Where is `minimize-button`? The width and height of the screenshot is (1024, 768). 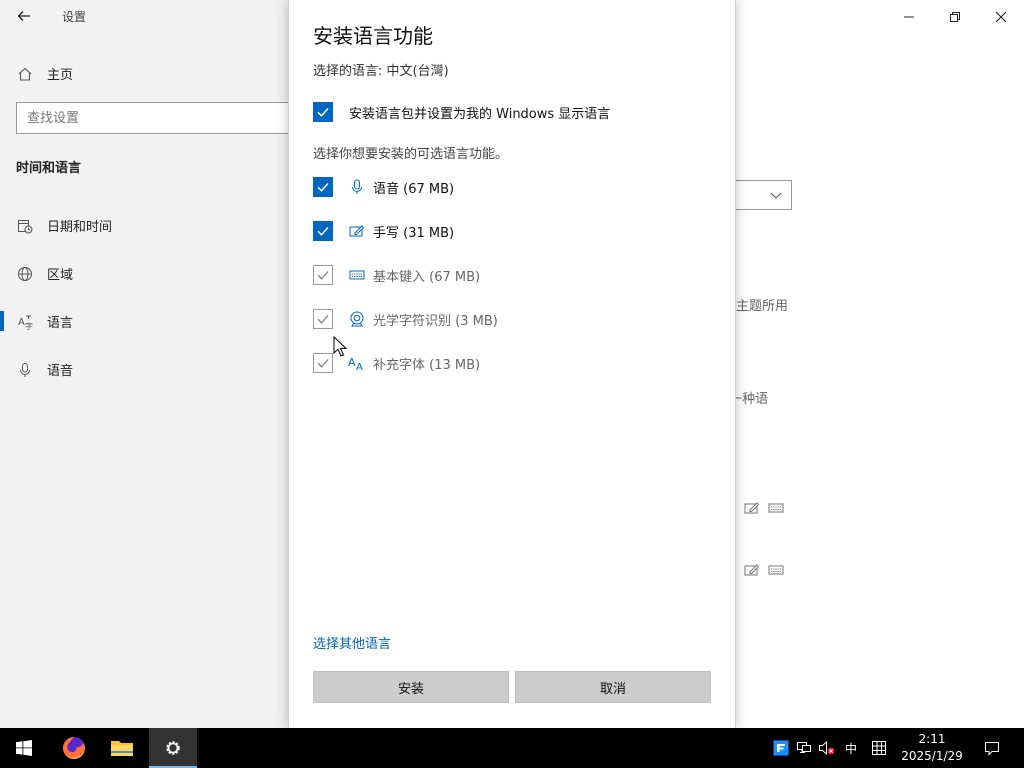 minimize-button is located at coordinates (909, 17).